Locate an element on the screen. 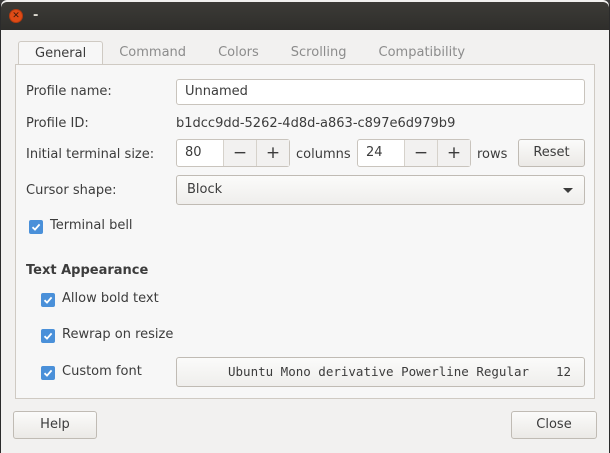  rows-increment-button: + is located at coordinates (453, 153).